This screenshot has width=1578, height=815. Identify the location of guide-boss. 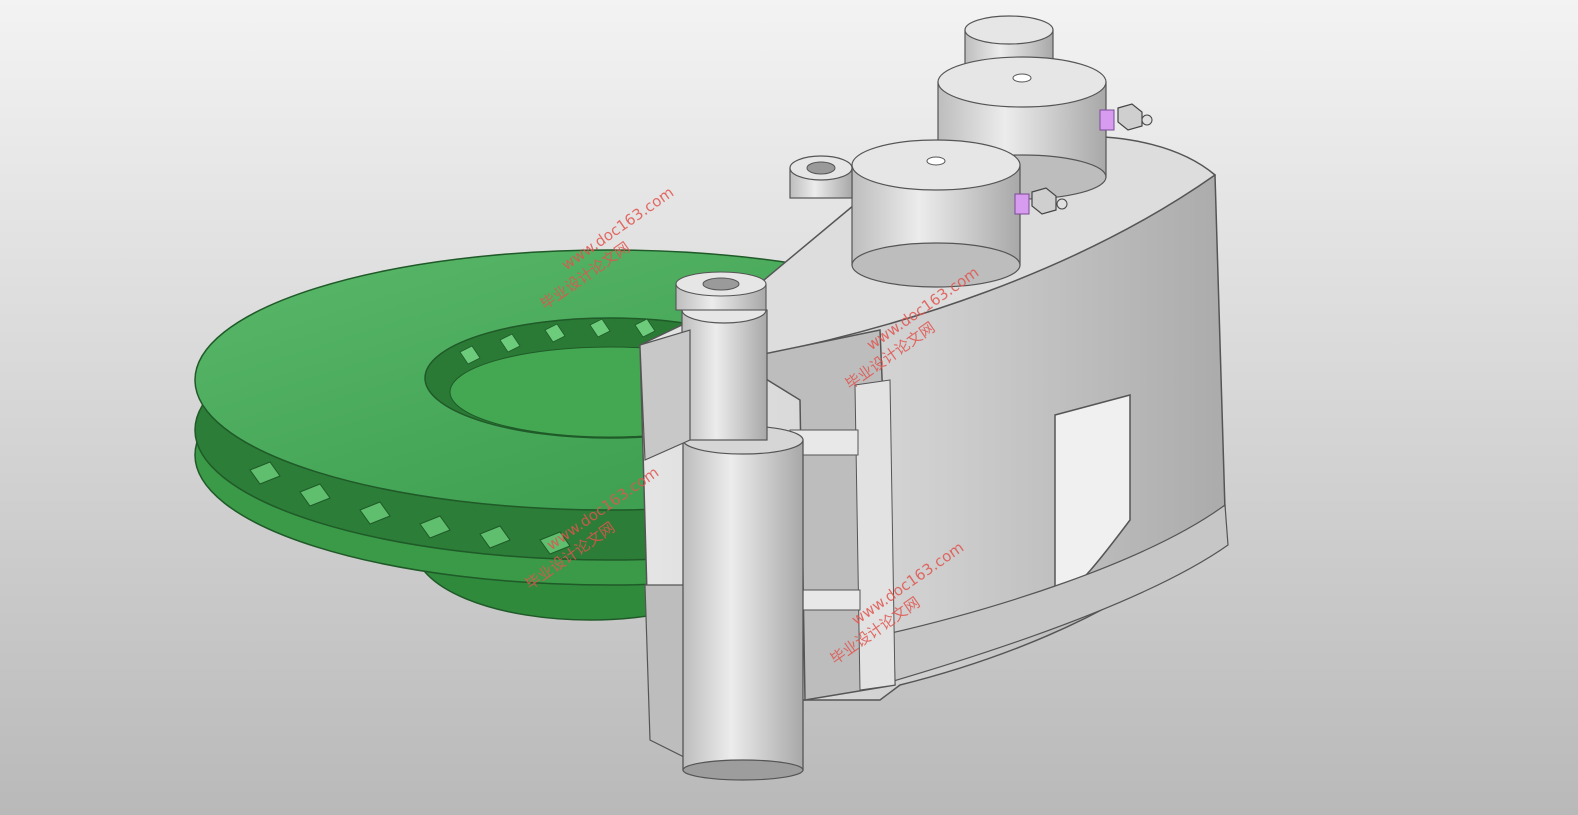
(821, 177).